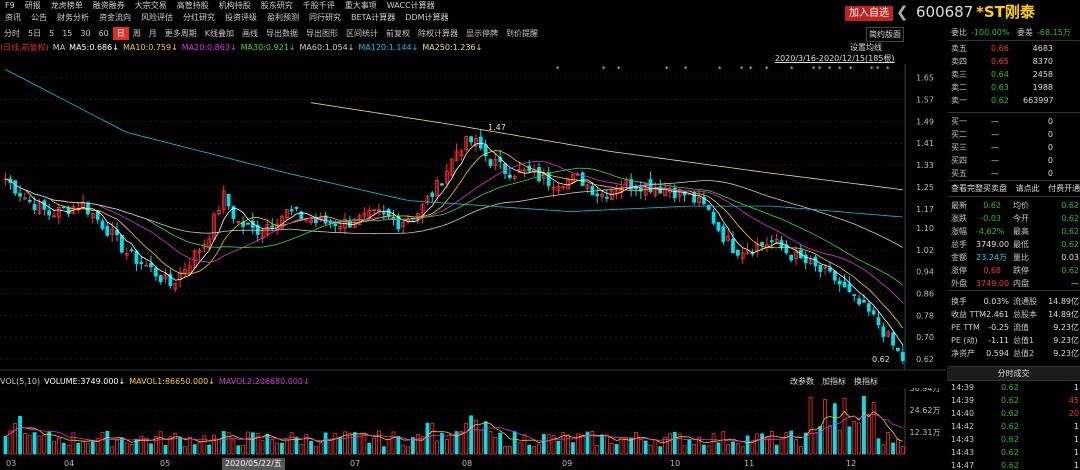  Describe the element at coordinates (33, 6) in the screenshot. I see `menu-item: 研报` at that location.